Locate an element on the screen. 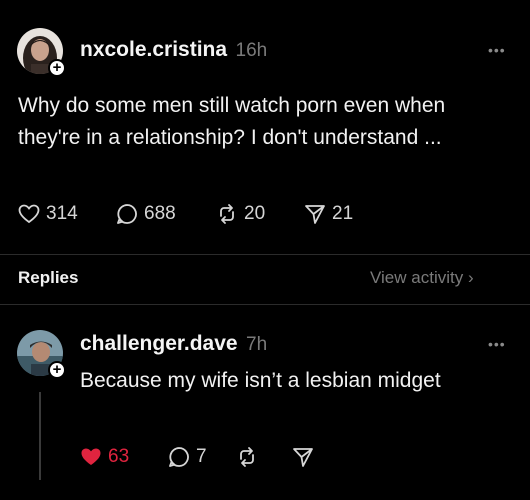  repost-button is located at coordinates (264, 457).